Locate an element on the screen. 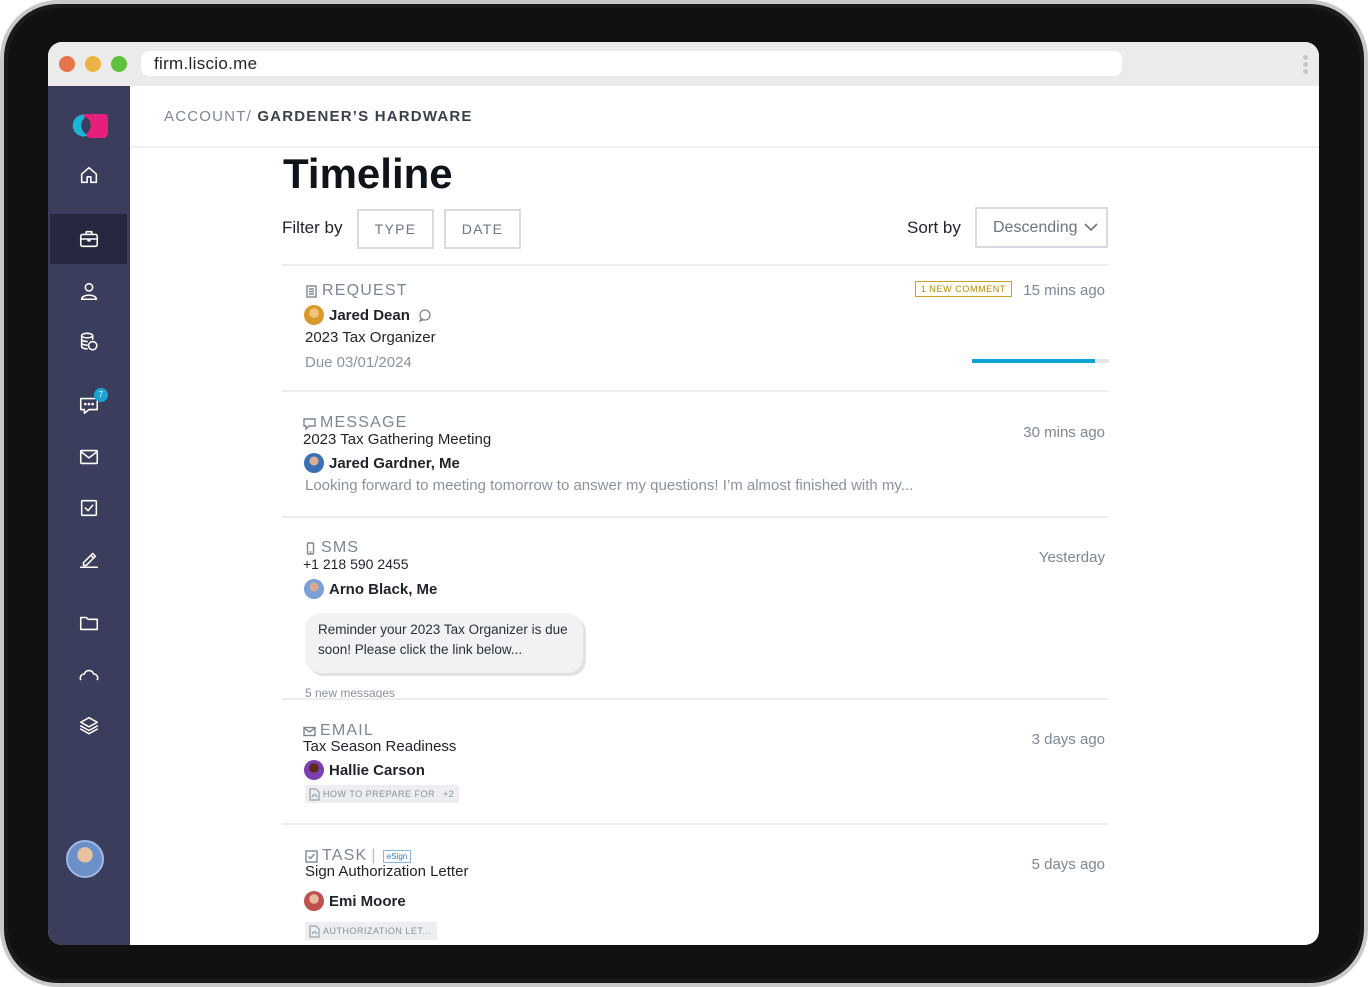 This screenshot has width=1368, height=987. item-person: Arno Black, Me is located at coordinates (370, 589).